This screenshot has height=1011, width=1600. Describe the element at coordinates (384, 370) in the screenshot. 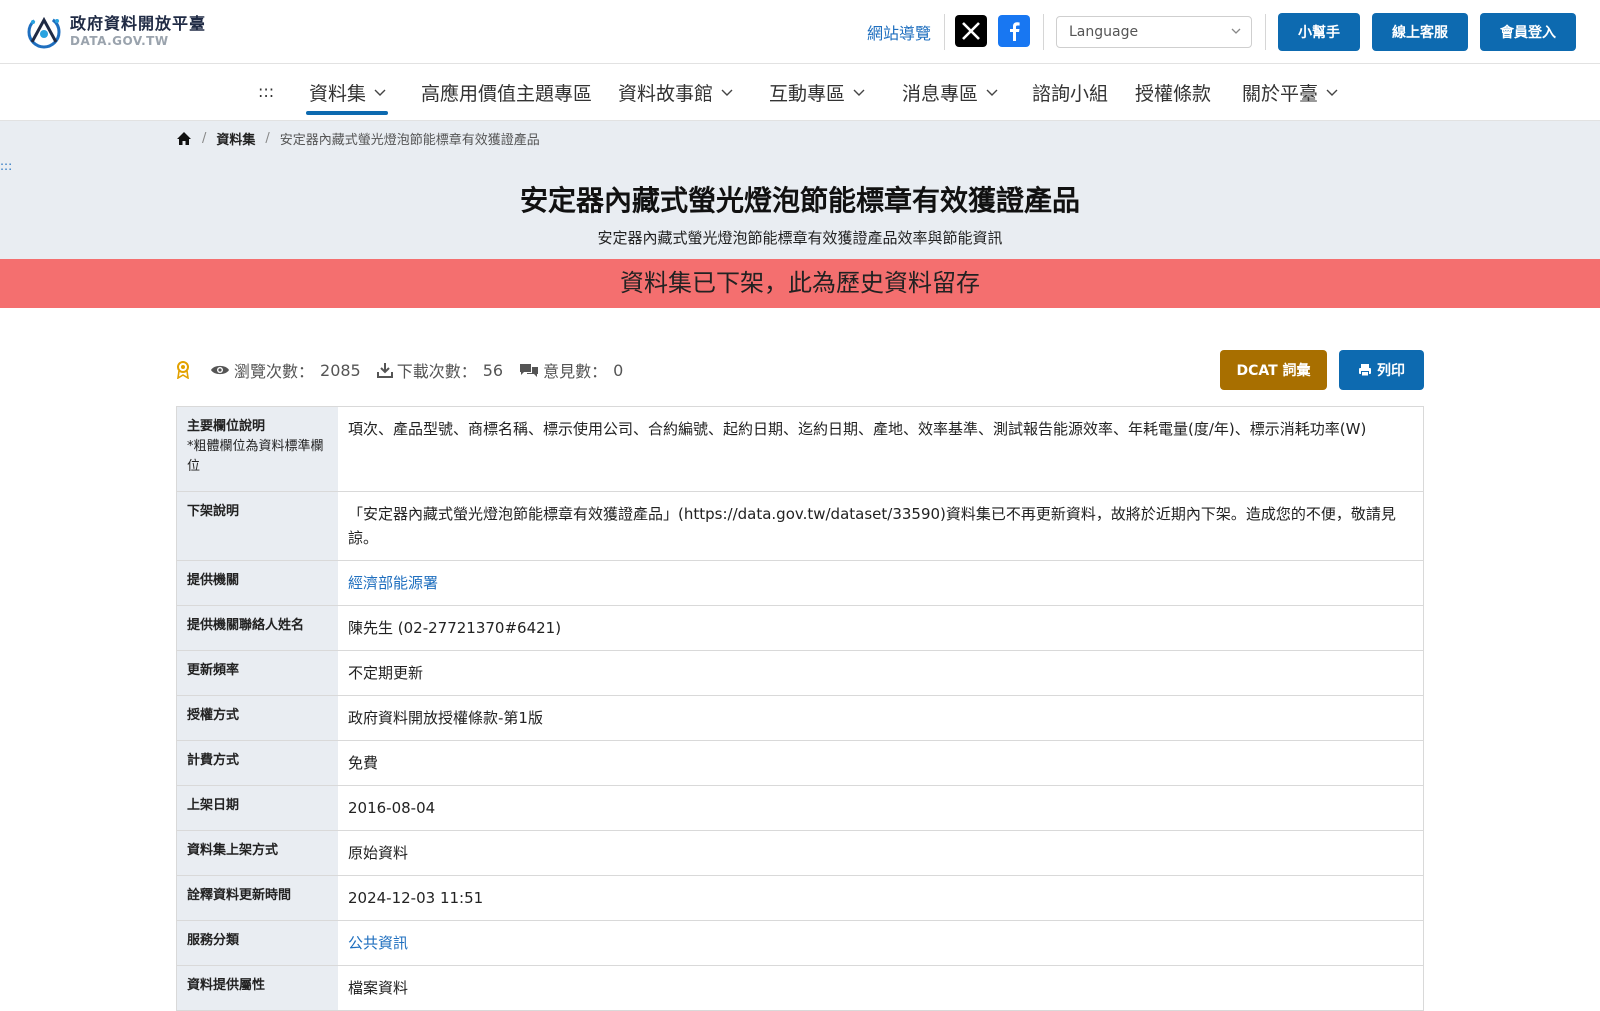

I see `download-icon` at that location.